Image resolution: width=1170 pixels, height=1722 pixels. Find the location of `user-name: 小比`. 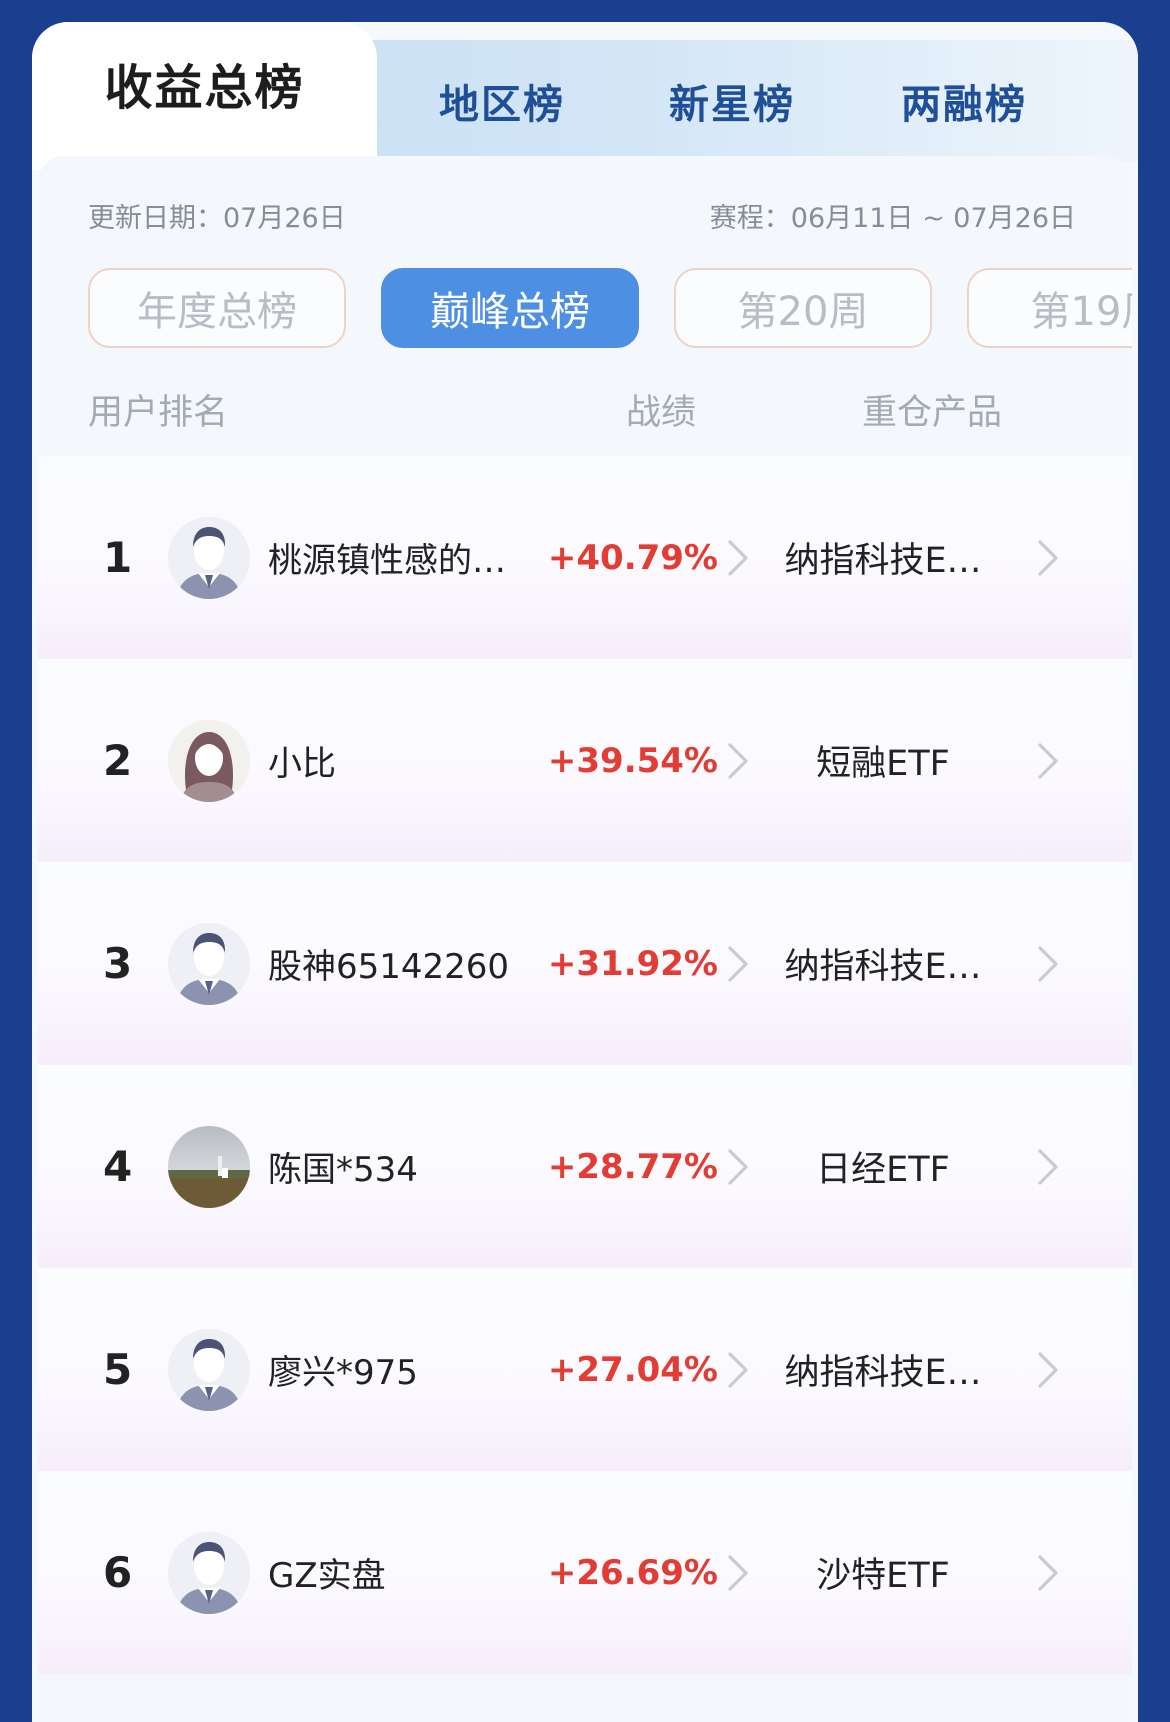

user-name: 小比 is located at coordinates (302, 760).